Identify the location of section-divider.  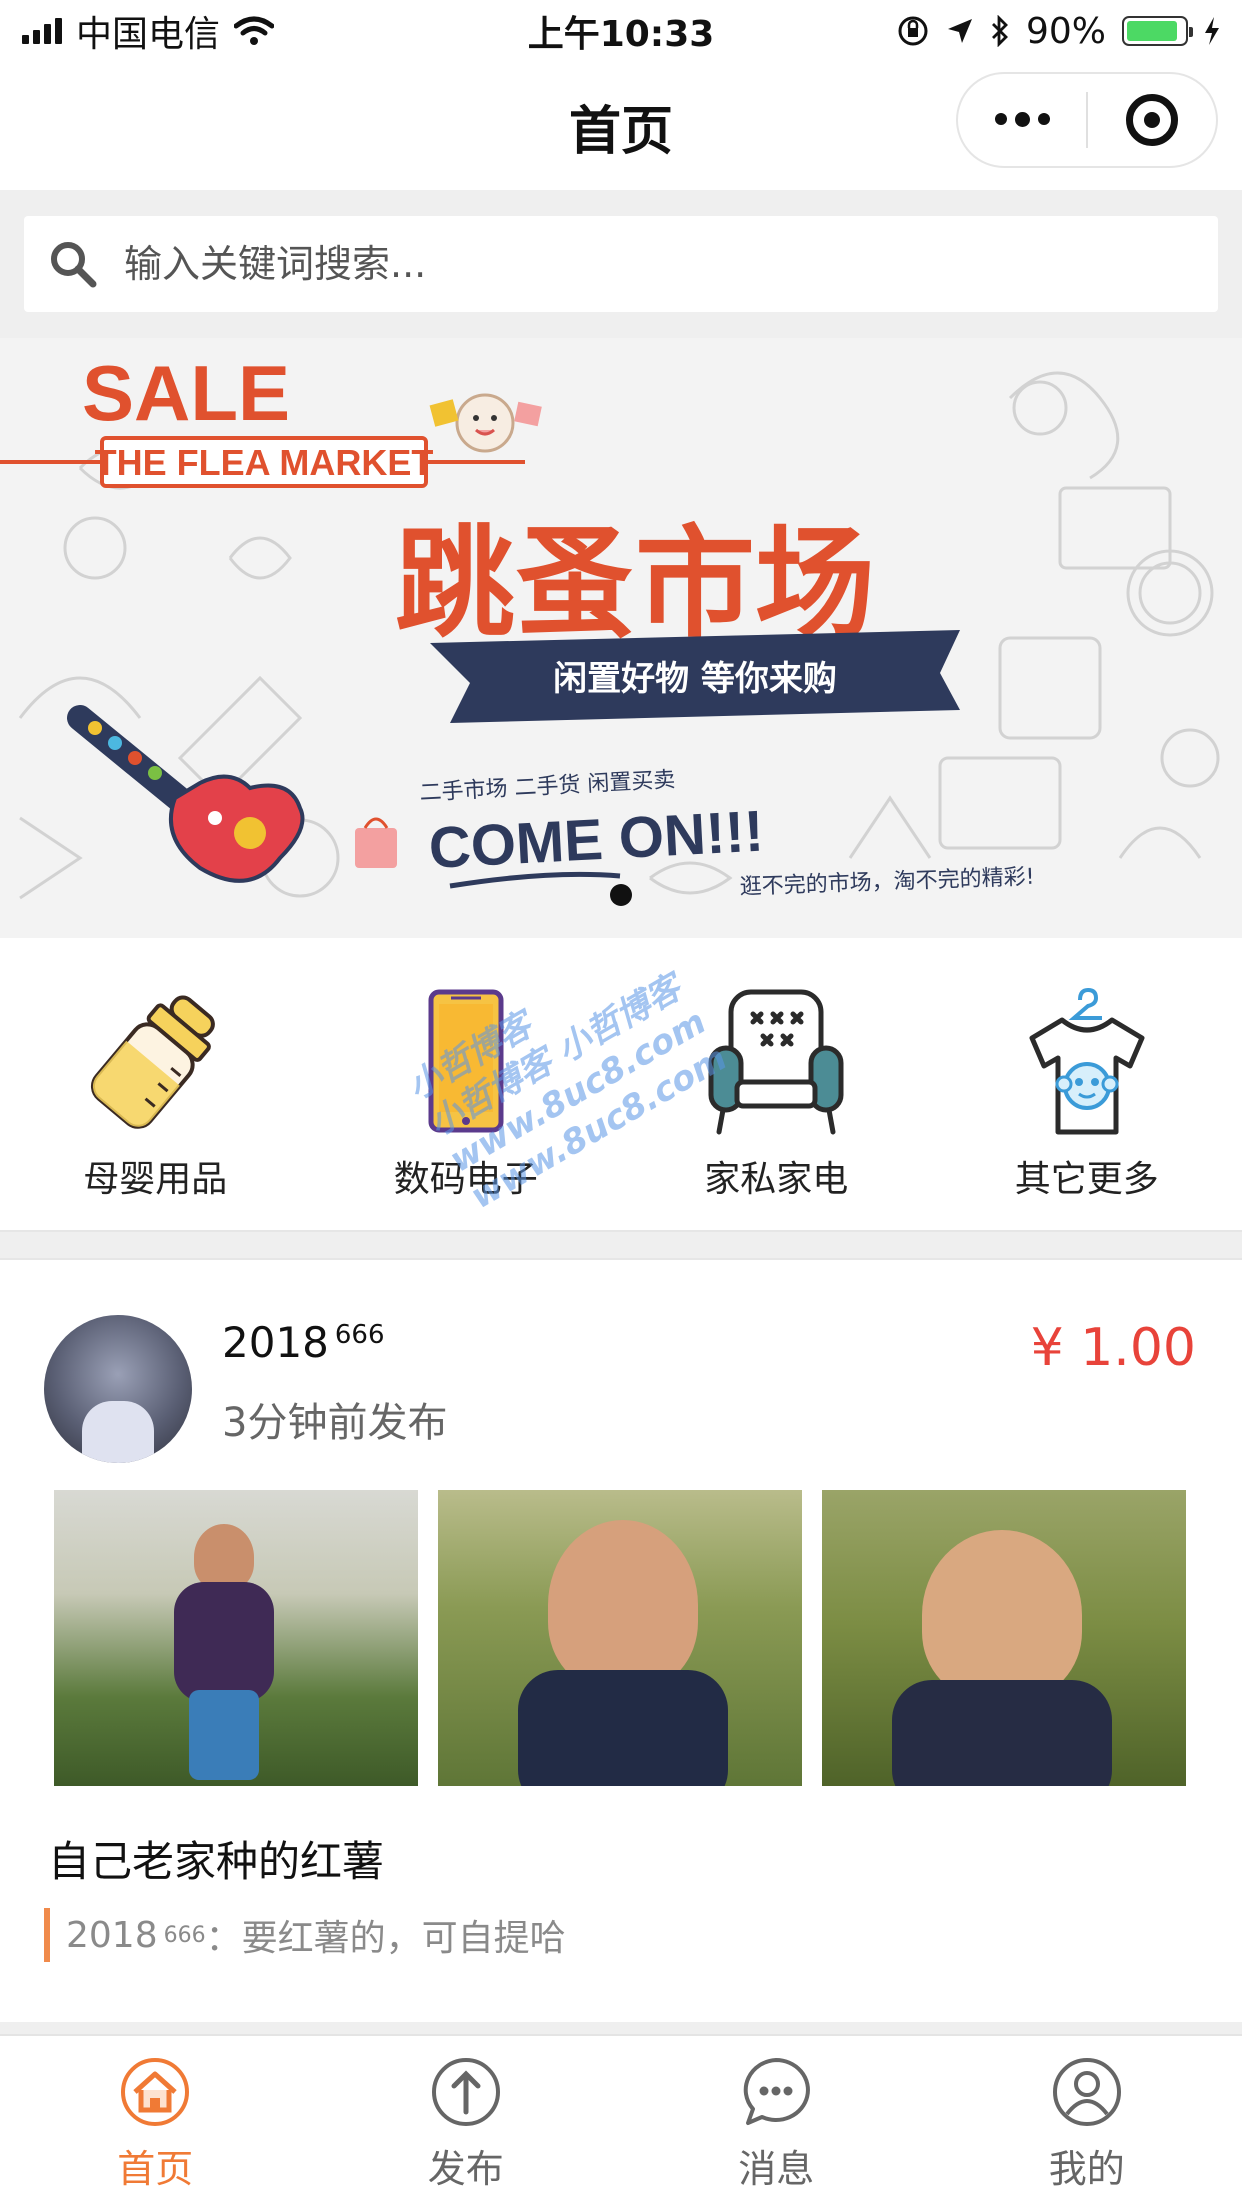
(621, 1245).